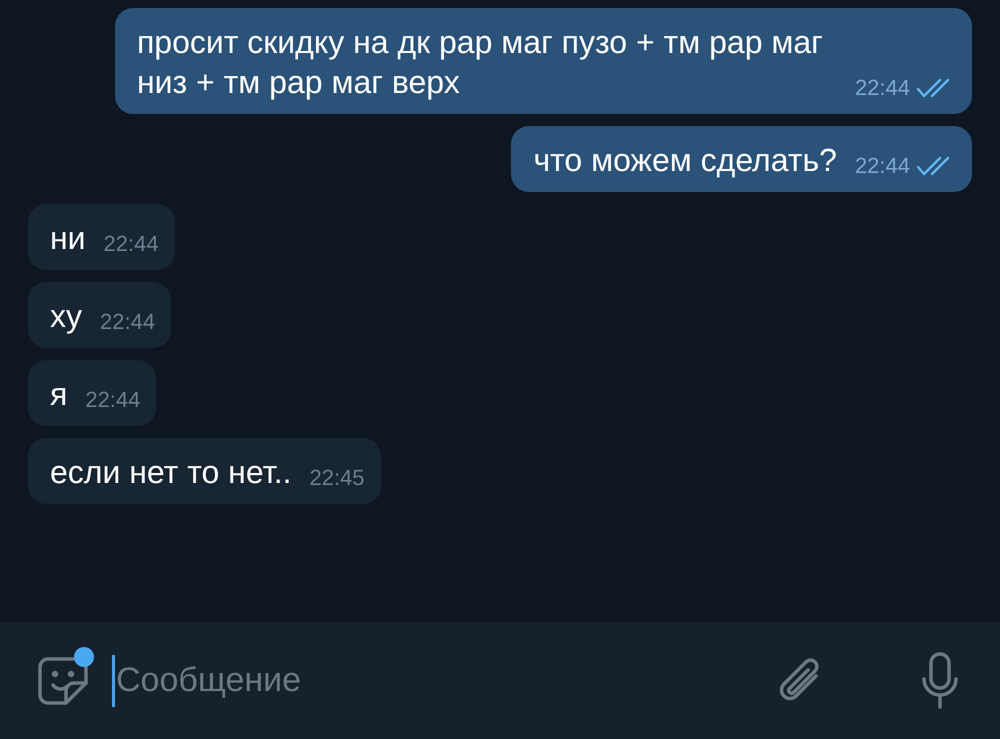 This screenshot has height=739, width=1000. I want to click on message-text: я, so click(59, 394).